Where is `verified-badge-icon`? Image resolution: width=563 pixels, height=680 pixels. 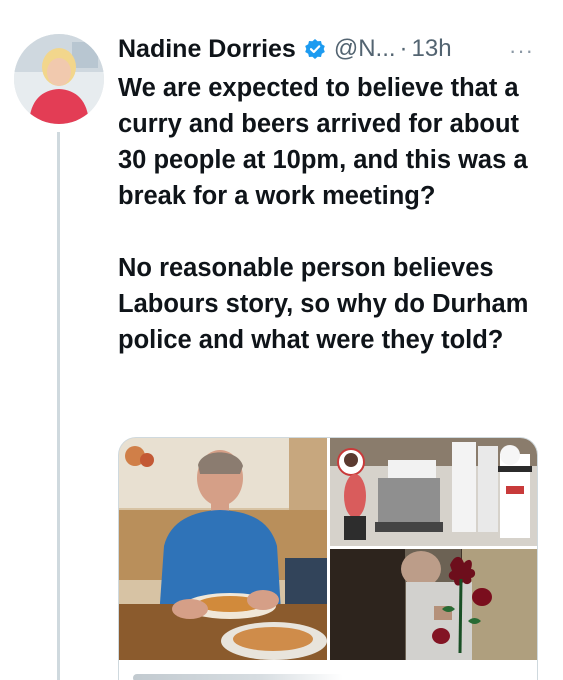 verified-badge-icon is located at coordinates (315, 49).